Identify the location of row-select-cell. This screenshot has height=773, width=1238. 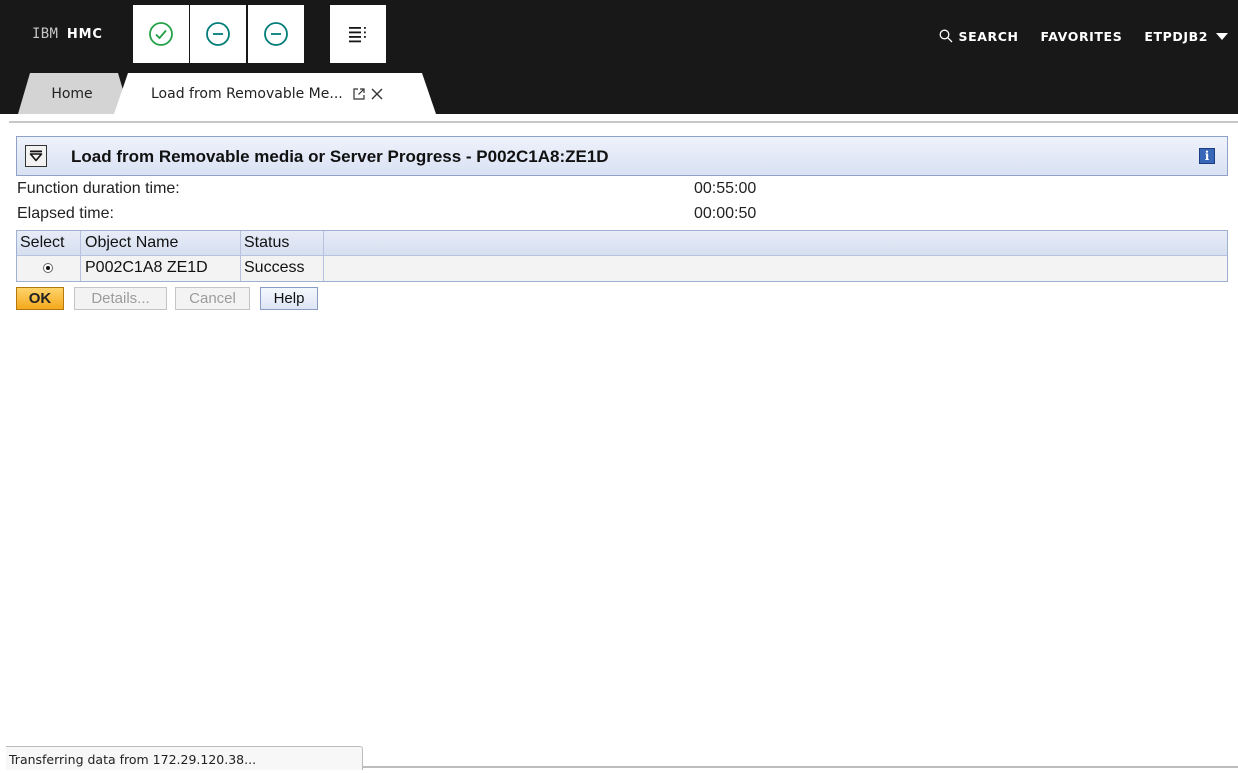
(49, 268).